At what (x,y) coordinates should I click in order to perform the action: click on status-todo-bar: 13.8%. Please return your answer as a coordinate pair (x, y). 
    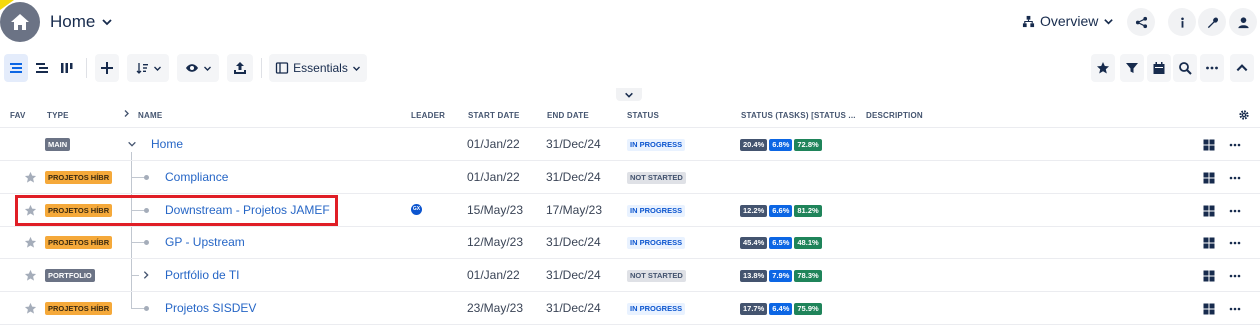
    Looking at the image, I should click on (754, 276).